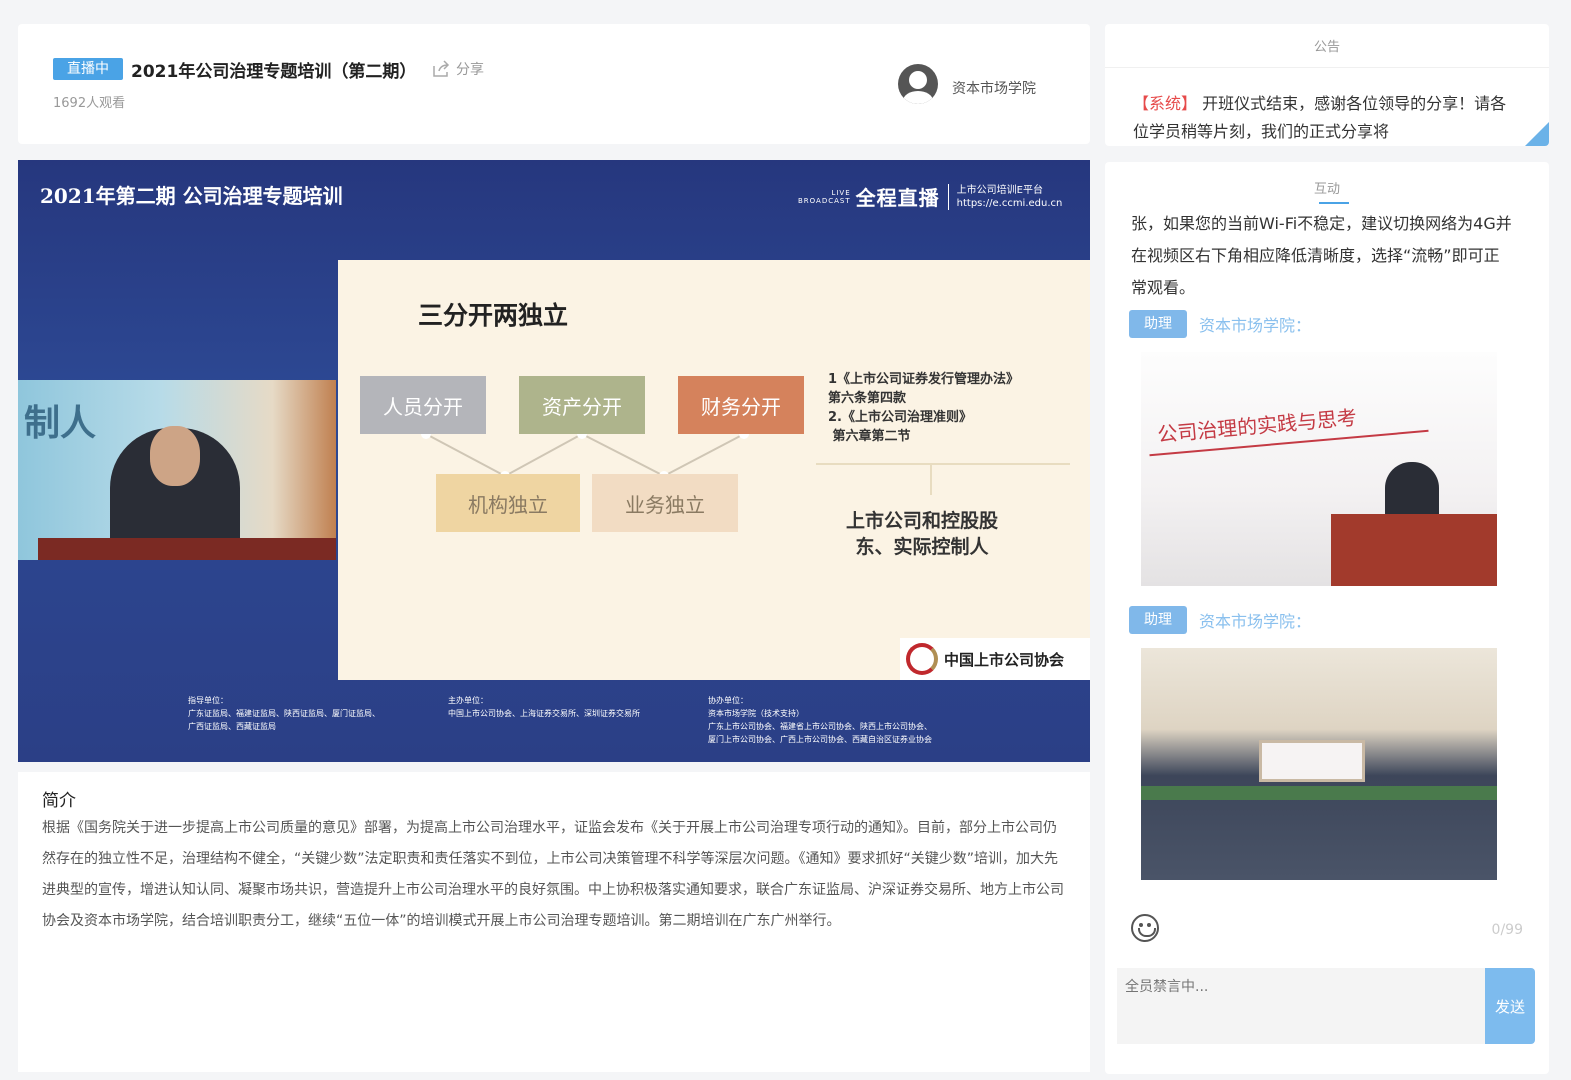 Image resolution: width=1571 pixels, height=1080 pixels. I want to click on system-tag: 【系统】, so click(1165, 103).